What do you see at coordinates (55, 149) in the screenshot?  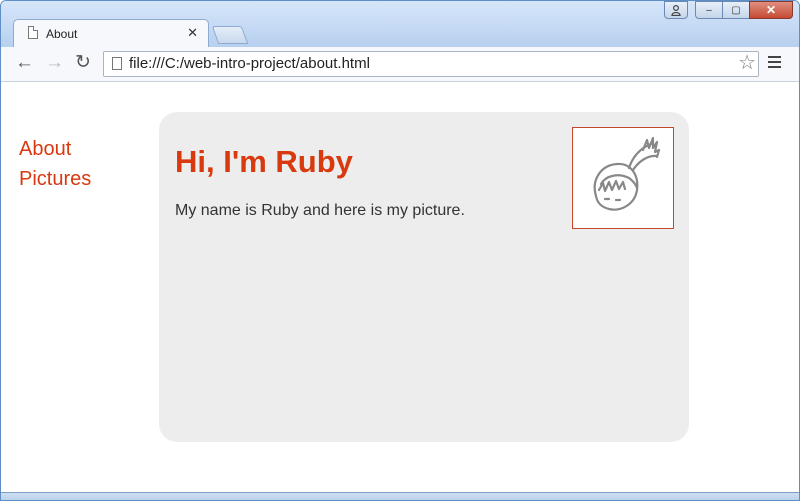 I see `nav-link-about: About` at bounding box center [55, 149].